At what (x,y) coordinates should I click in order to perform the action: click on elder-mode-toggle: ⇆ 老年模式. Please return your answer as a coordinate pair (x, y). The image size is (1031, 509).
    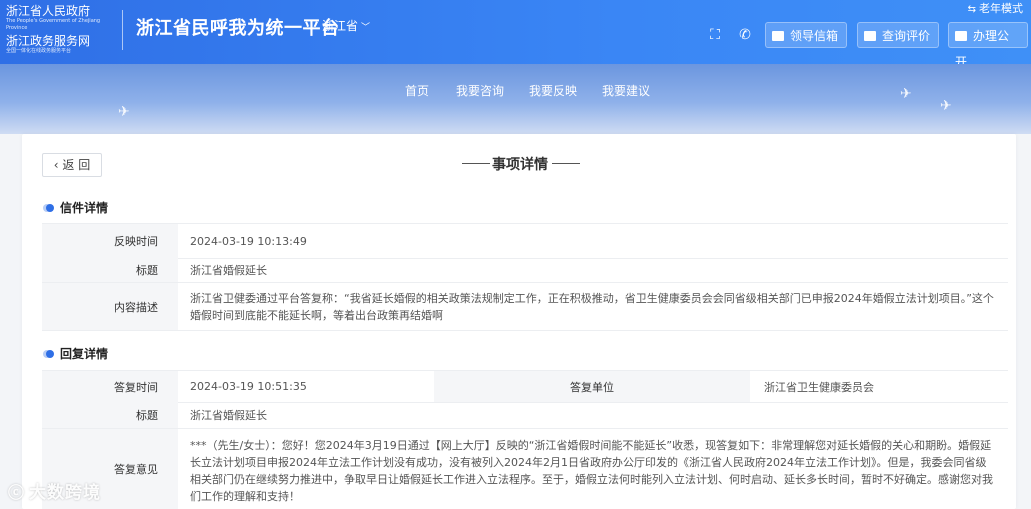
    Looking at the image, I should click on (995, 8).